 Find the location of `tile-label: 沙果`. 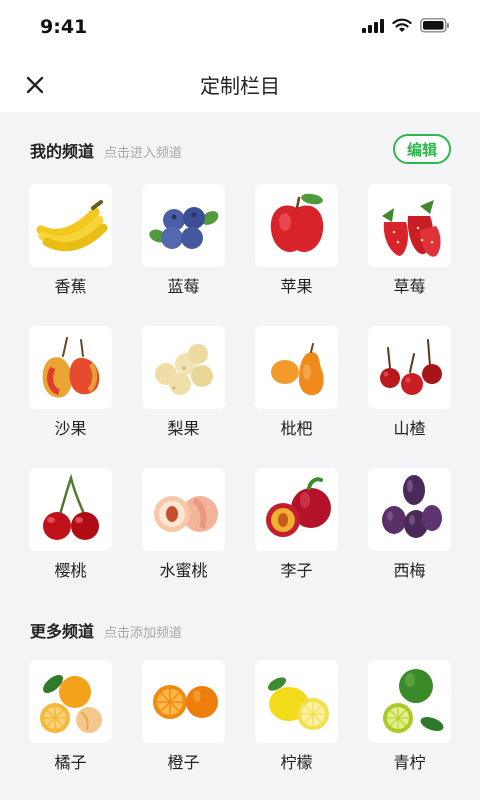

tile-label: 沙果 is located at coordinates (70, 428).